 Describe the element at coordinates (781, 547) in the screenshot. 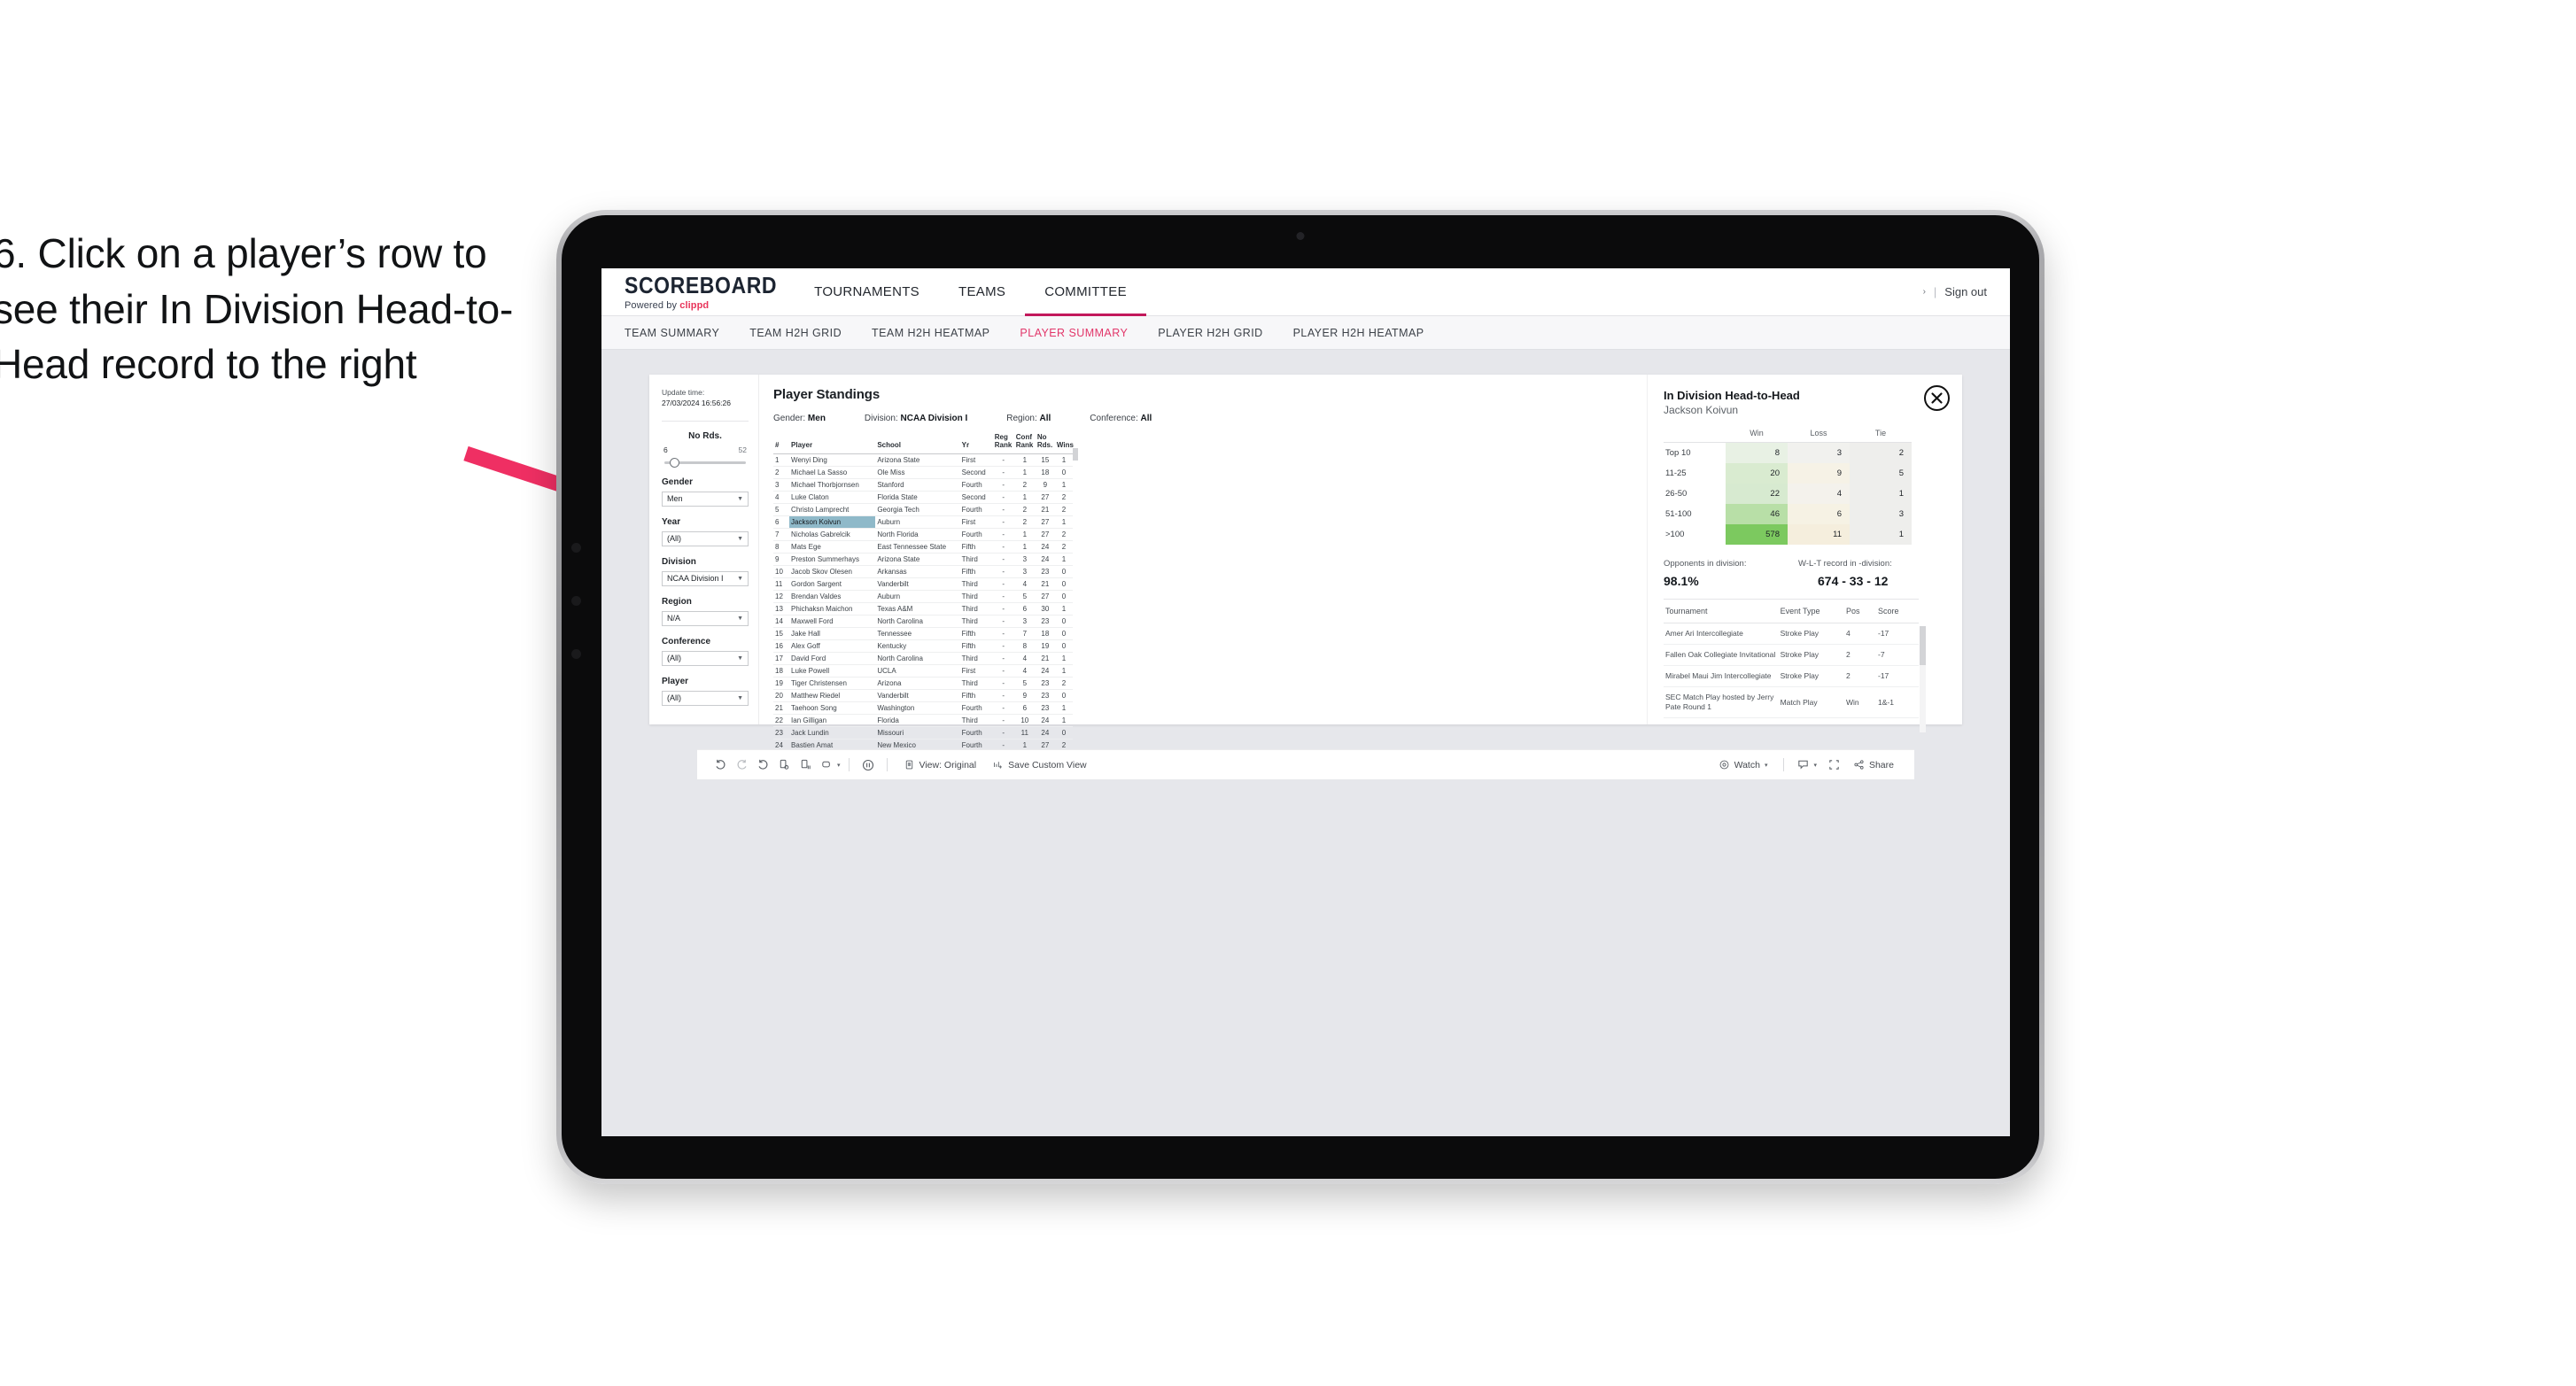

I see `cell-rank: 8` at that location.